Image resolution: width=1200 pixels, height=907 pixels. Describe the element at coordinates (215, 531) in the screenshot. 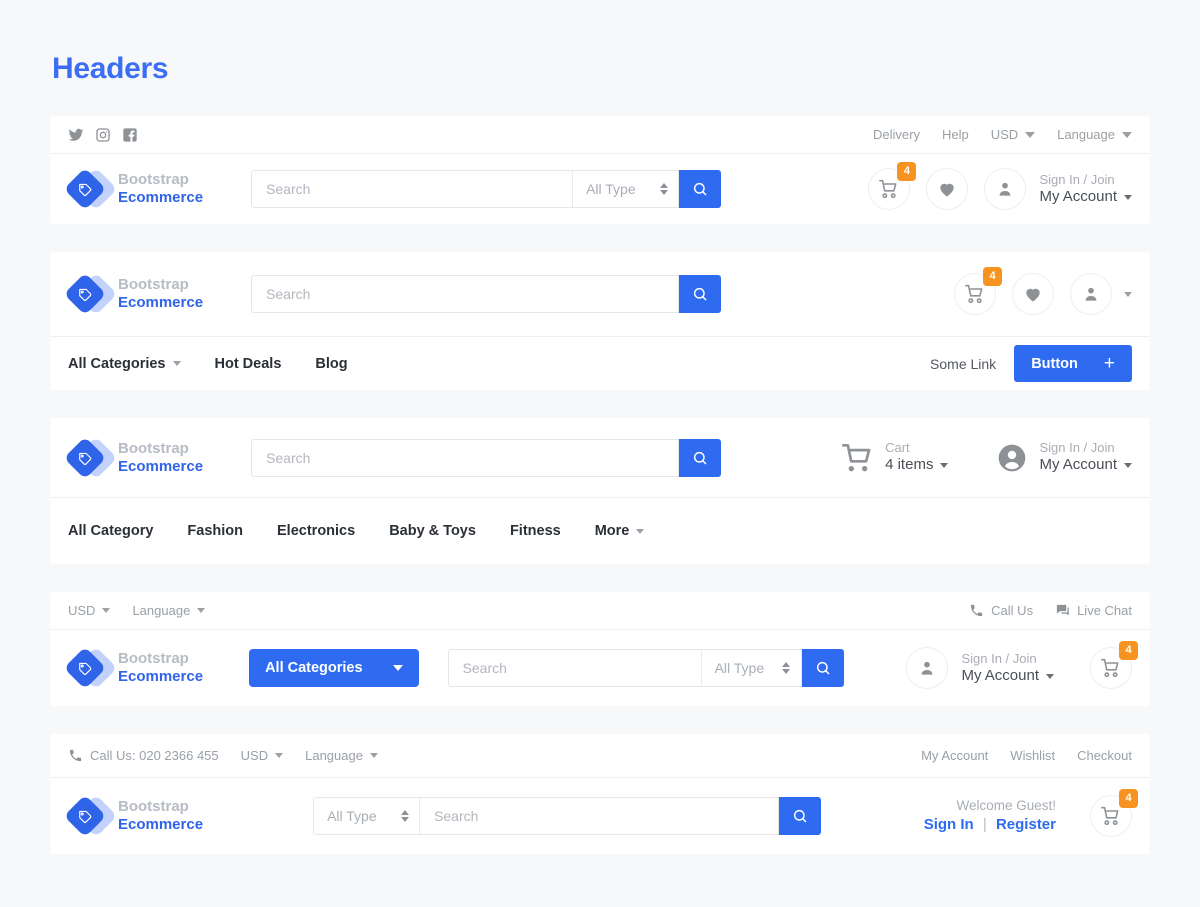

I see `nav-item-fashion: Fashion` at that location.